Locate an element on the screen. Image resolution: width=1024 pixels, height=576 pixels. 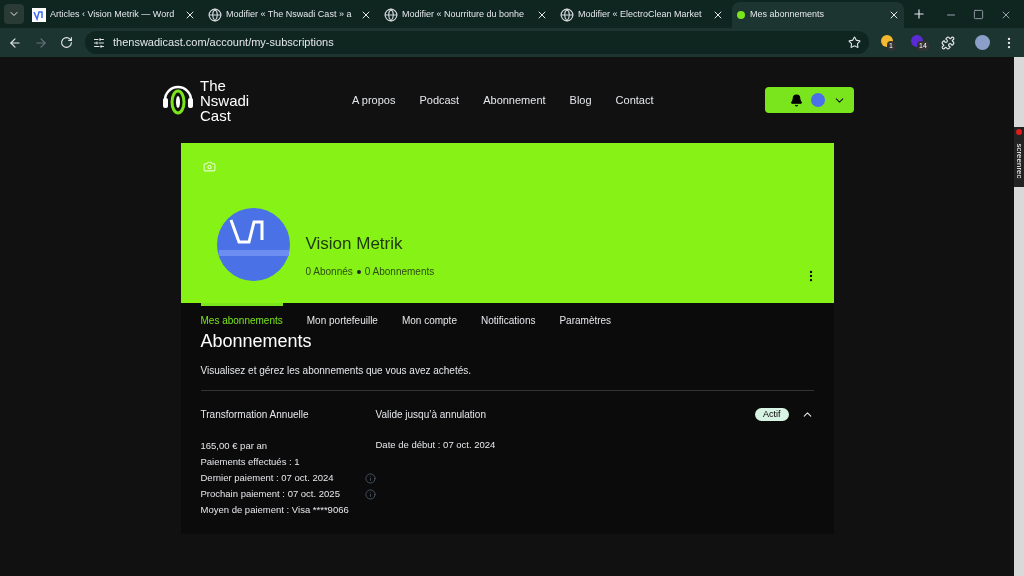
address-bar: thenswadicast.com/account/my-subscriptions is located at coordinates (477, 42).